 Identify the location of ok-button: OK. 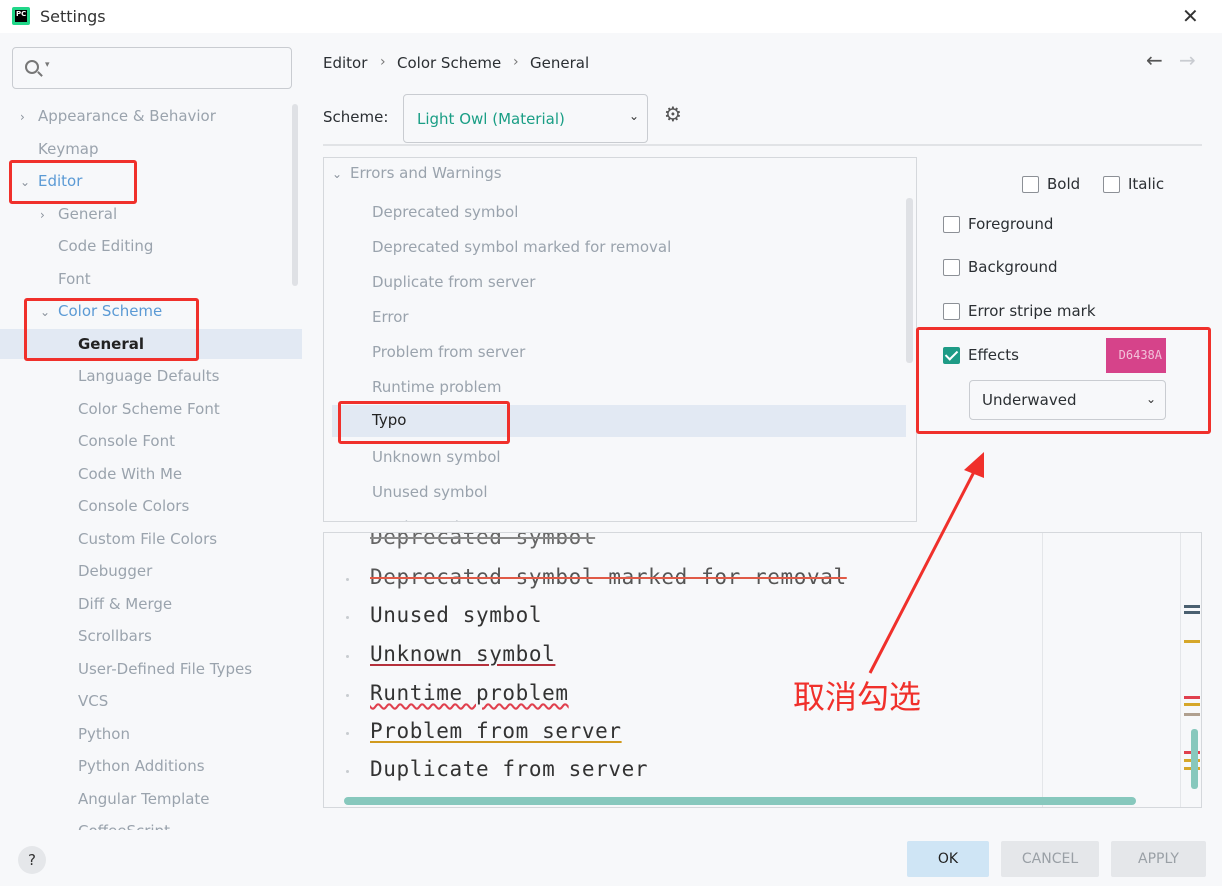
(948, 859).